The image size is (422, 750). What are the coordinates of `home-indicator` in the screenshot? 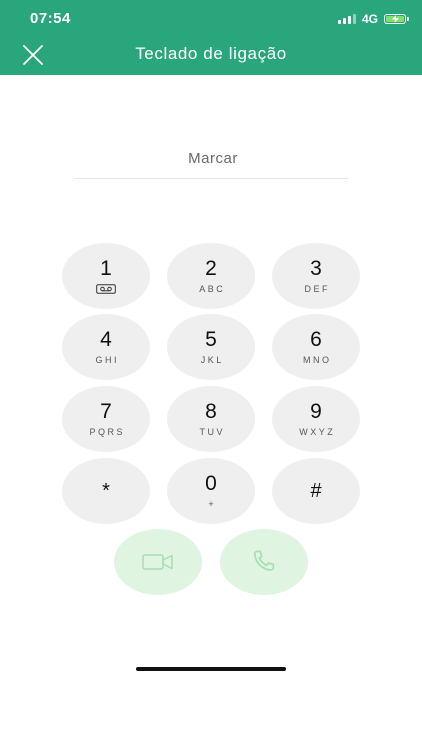 It's located at (211, 669).